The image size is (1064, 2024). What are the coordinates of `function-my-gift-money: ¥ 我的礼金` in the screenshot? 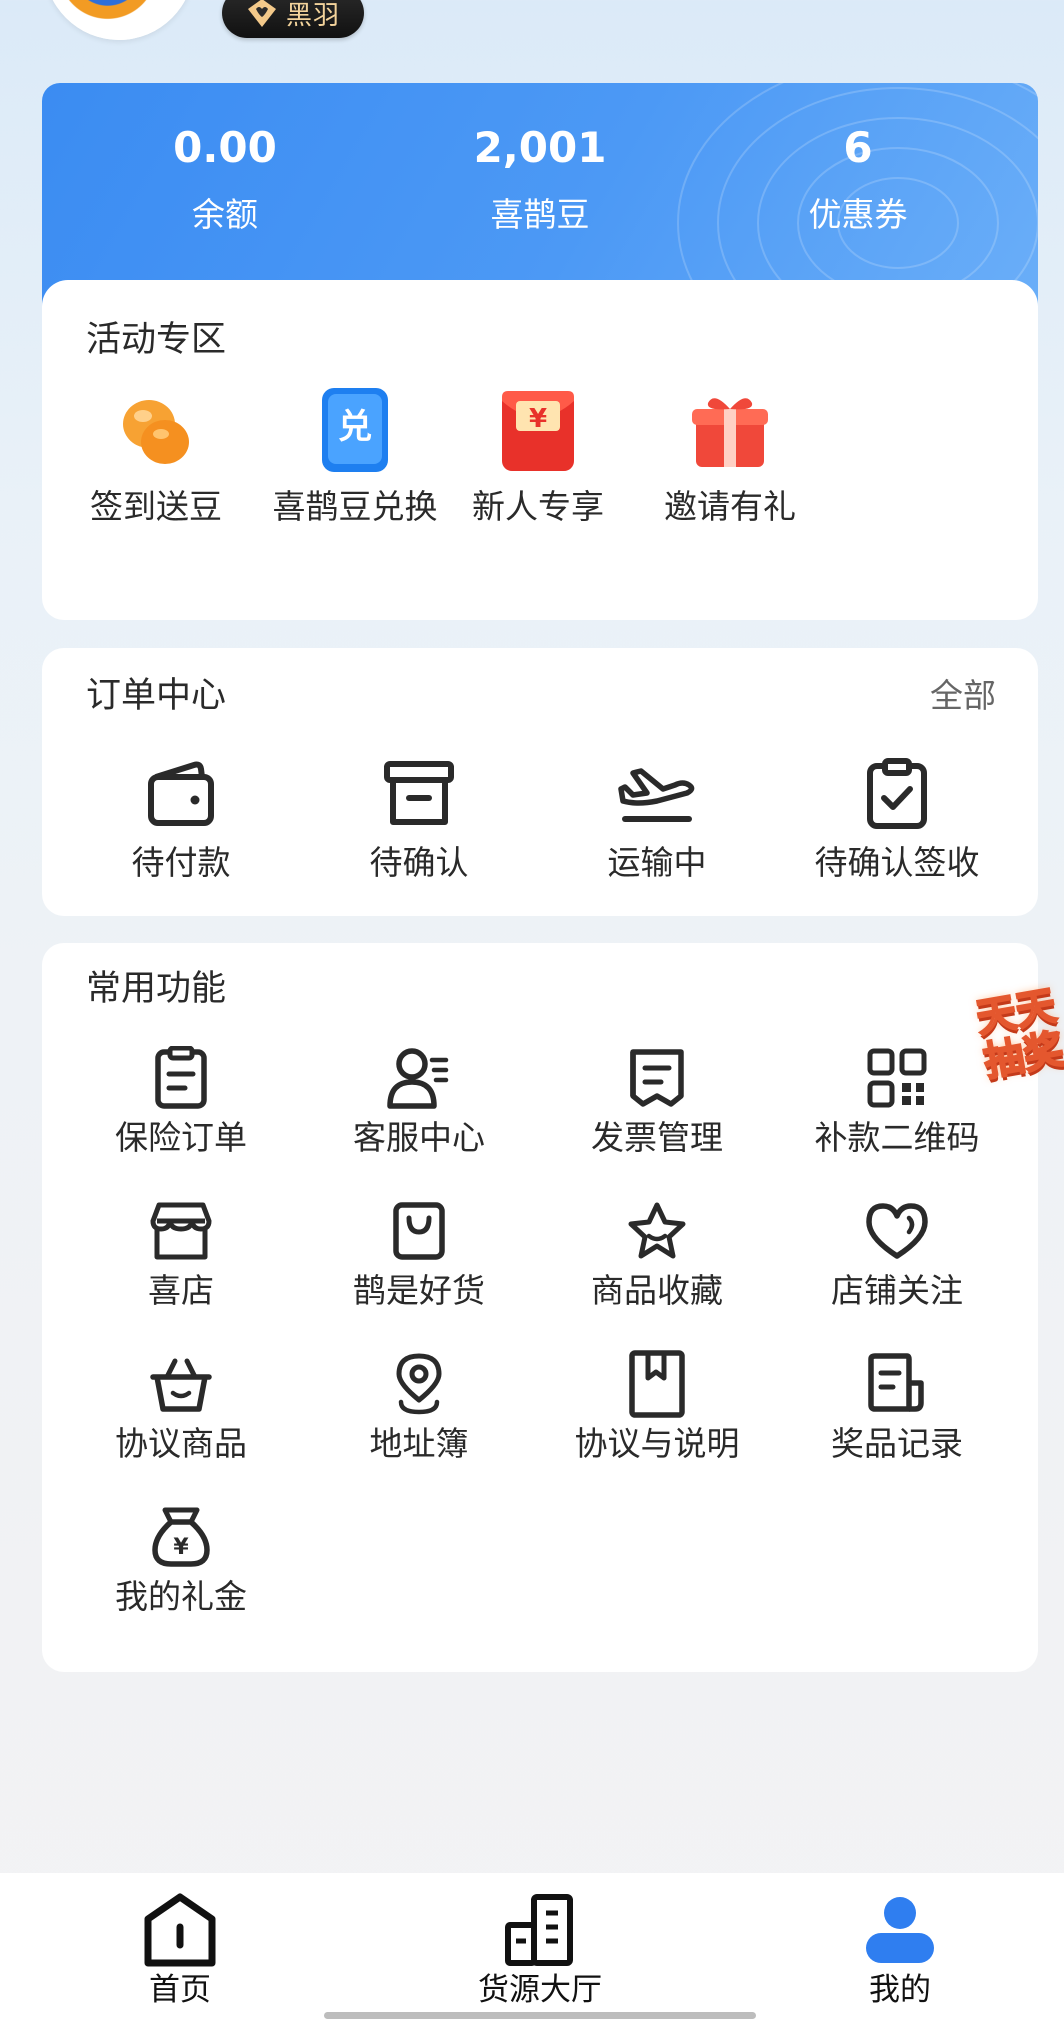 It's located at (181, 1560).